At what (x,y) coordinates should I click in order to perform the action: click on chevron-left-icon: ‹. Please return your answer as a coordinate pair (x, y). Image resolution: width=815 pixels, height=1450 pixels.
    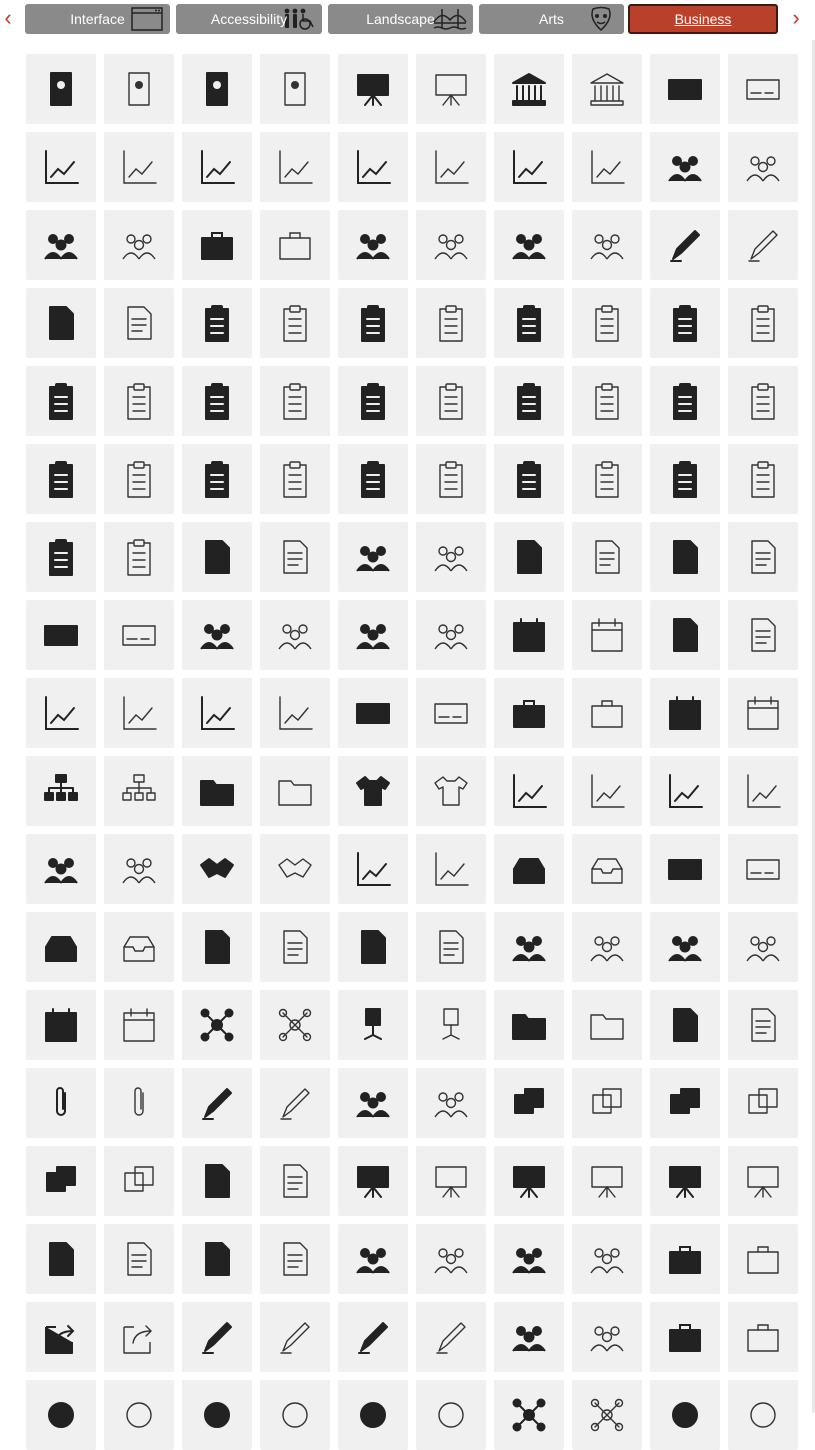
    Looking at the image, I should click on (8, 18).